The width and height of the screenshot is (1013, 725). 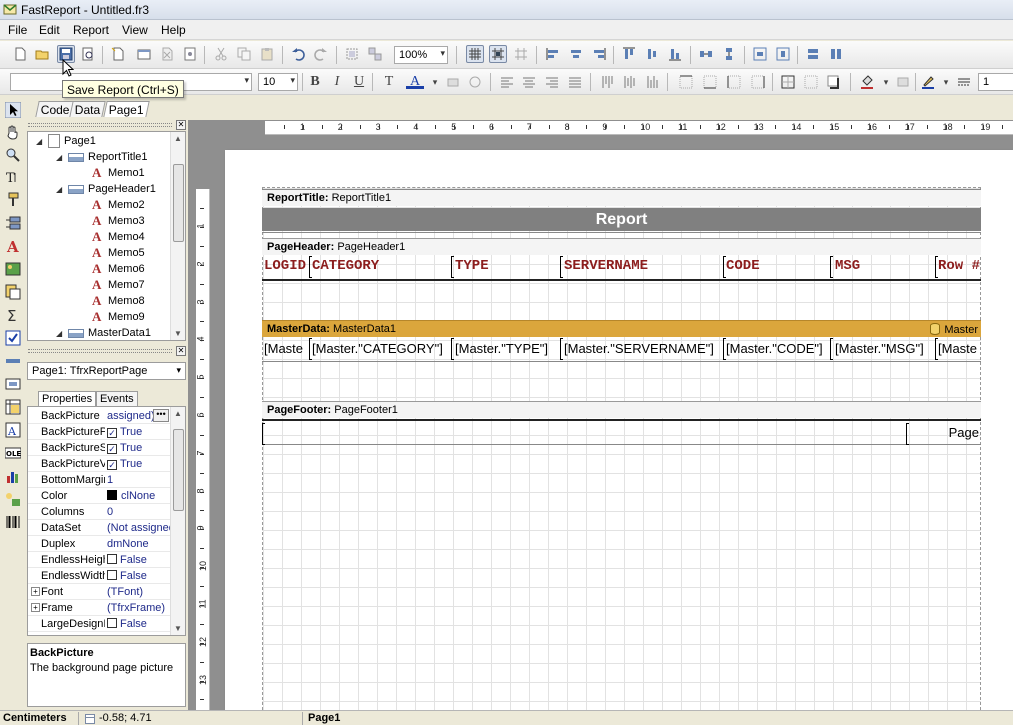 I want to click on master-memo-msg: [Master."MSG"], so click(x=883, y=349).